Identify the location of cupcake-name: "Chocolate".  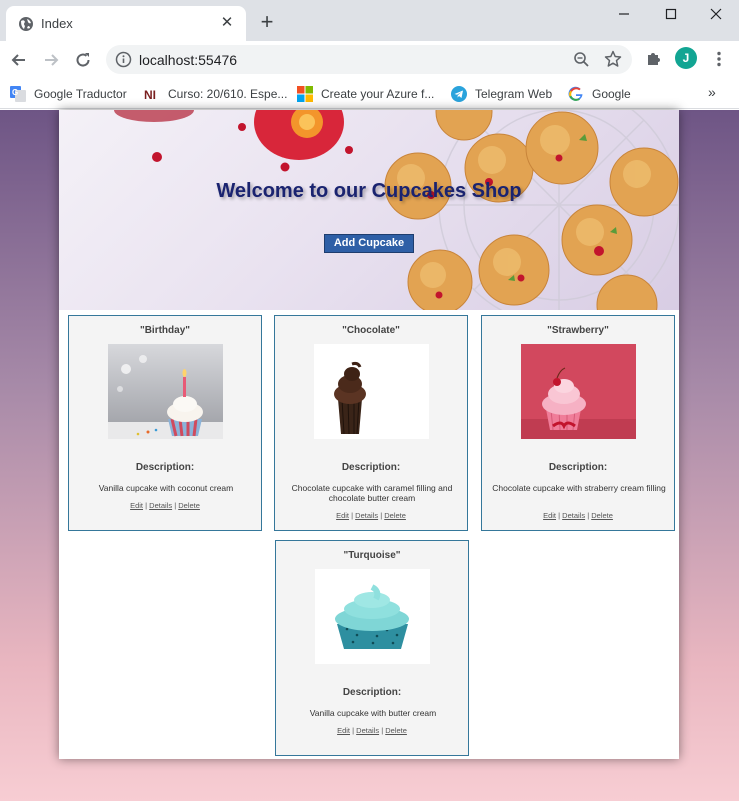
(371, 330).